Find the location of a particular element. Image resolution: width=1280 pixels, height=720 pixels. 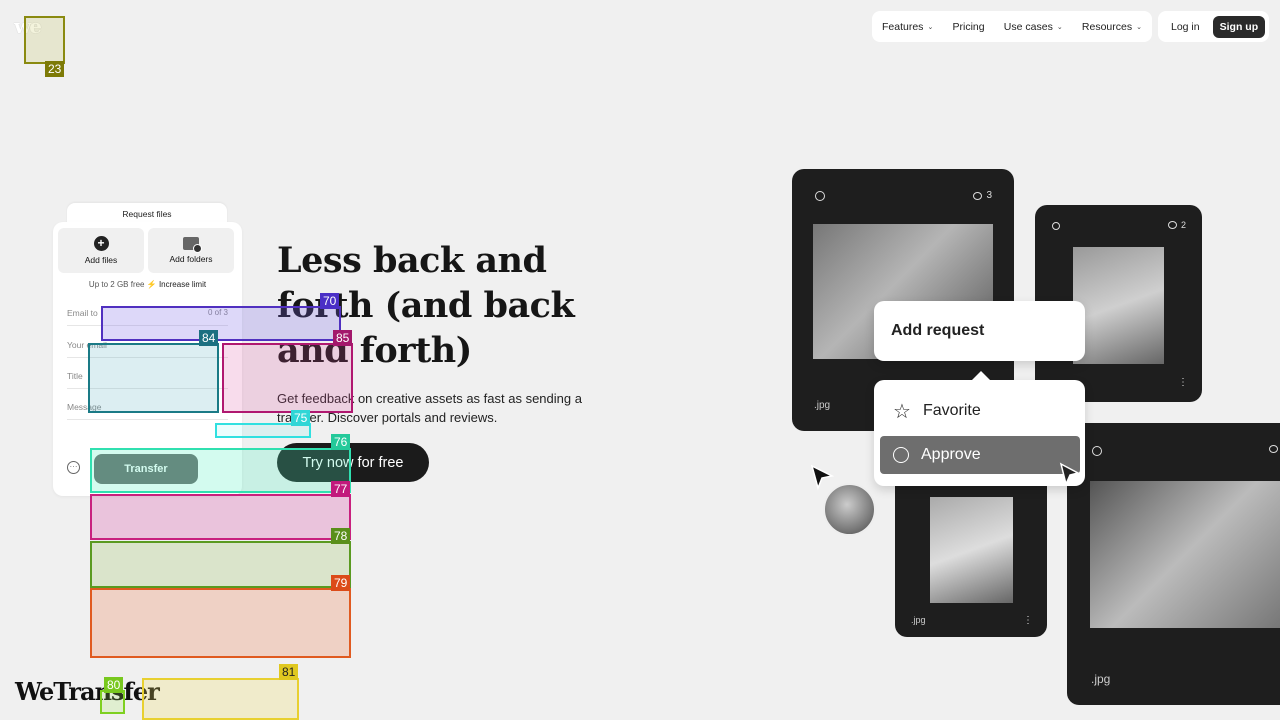

brand-wordmark: WeTransfer is located at coordinates (87, 691).